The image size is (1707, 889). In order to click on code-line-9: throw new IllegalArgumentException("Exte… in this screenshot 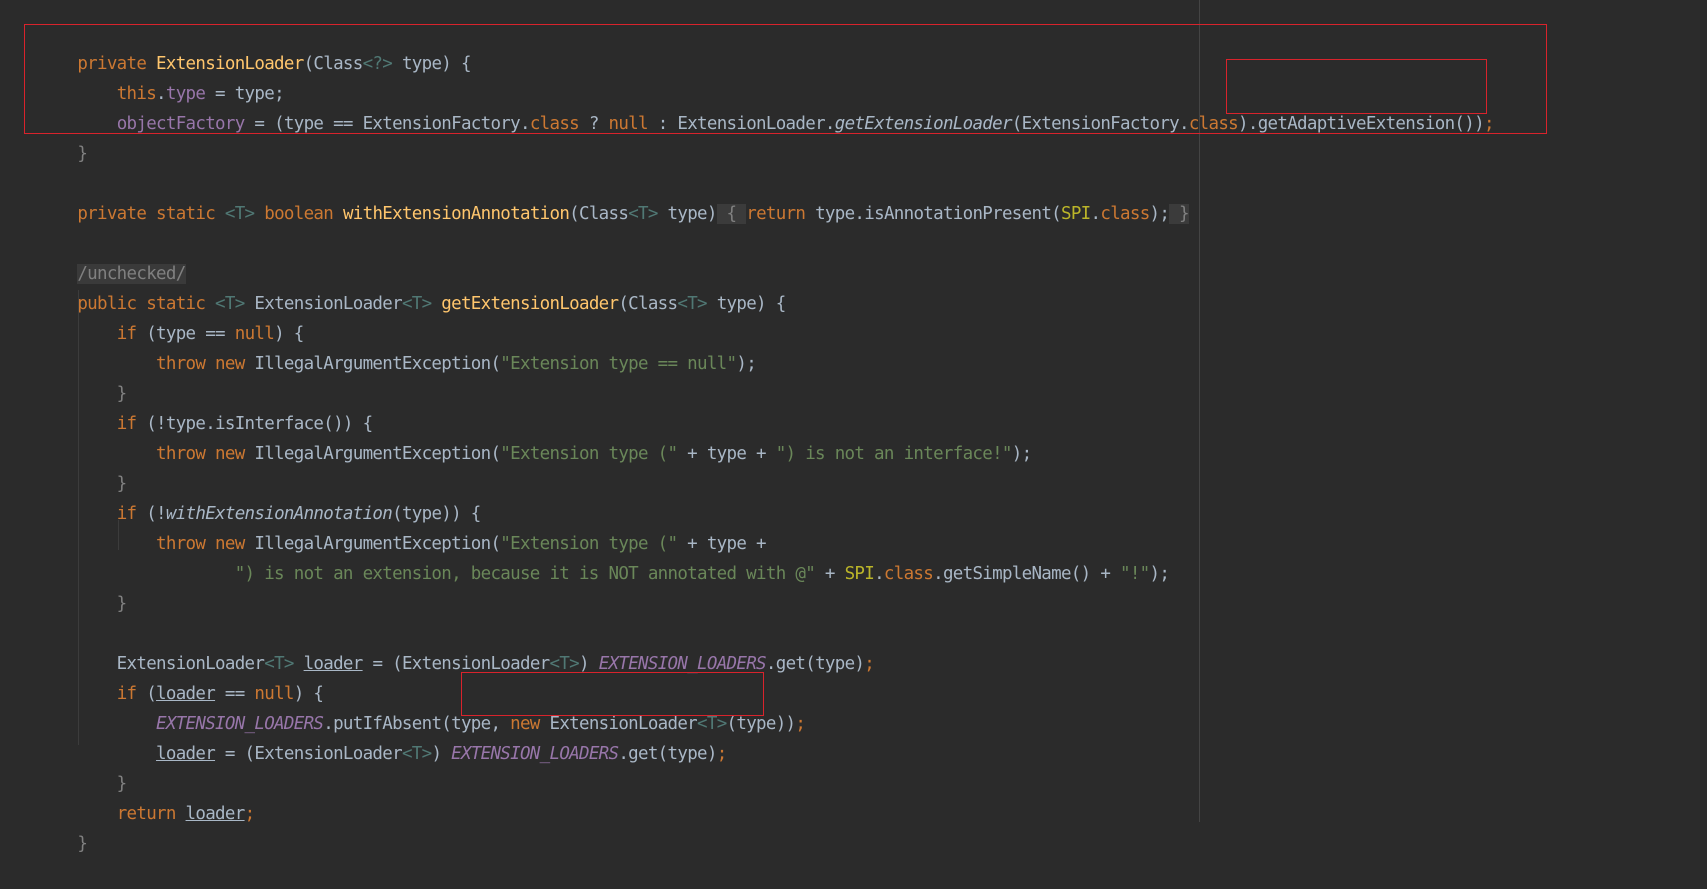, I will do `click(397, 346)`.